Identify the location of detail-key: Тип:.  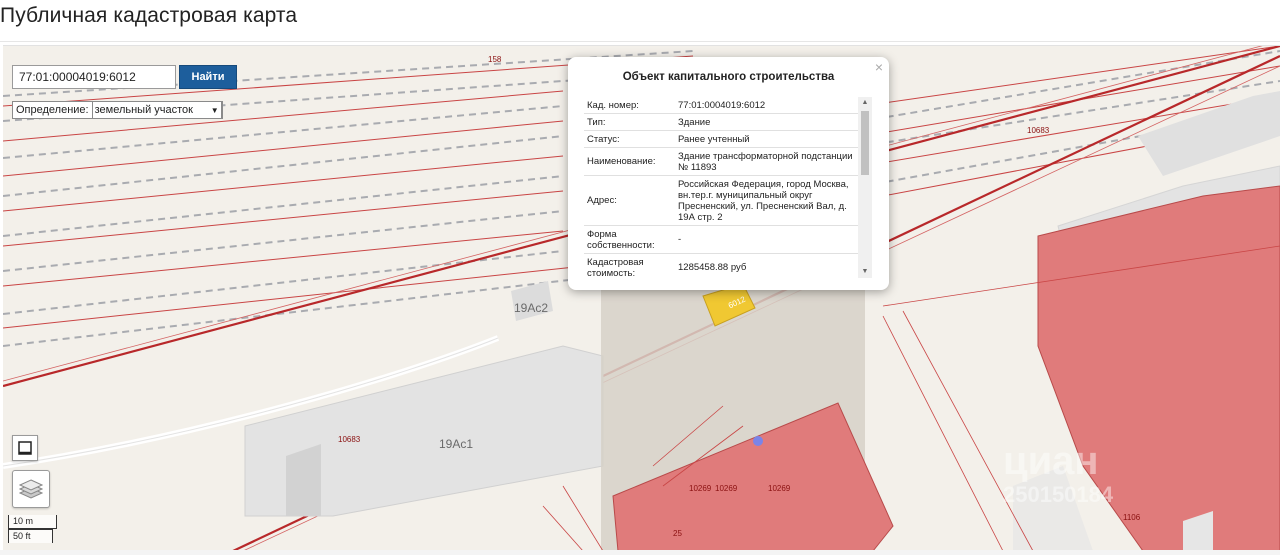
(596, 122).